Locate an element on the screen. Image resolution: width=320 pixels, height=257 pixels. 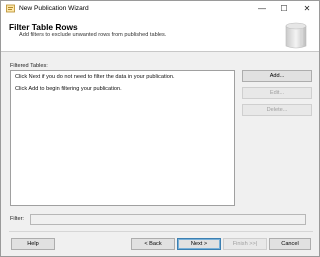
close-icon: ✕ is located at coordinates (307, 8).